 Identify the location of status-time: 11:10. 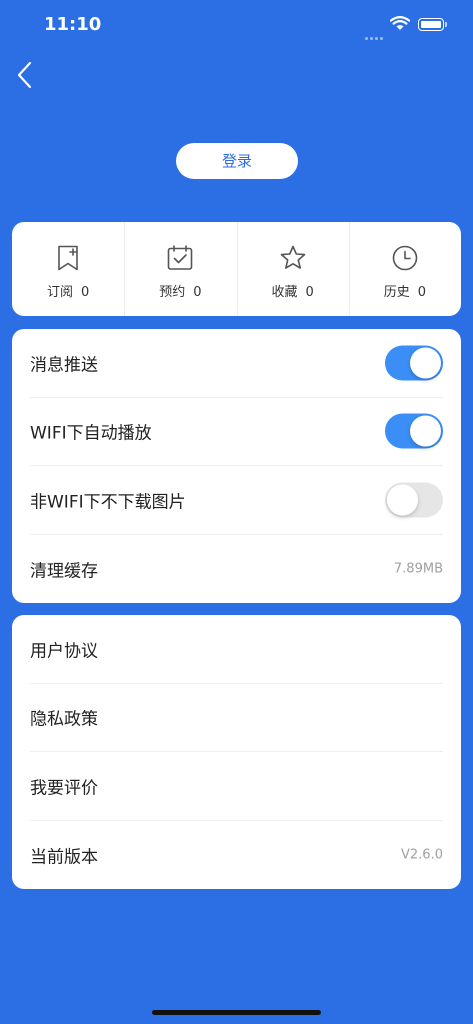
(73, 24).